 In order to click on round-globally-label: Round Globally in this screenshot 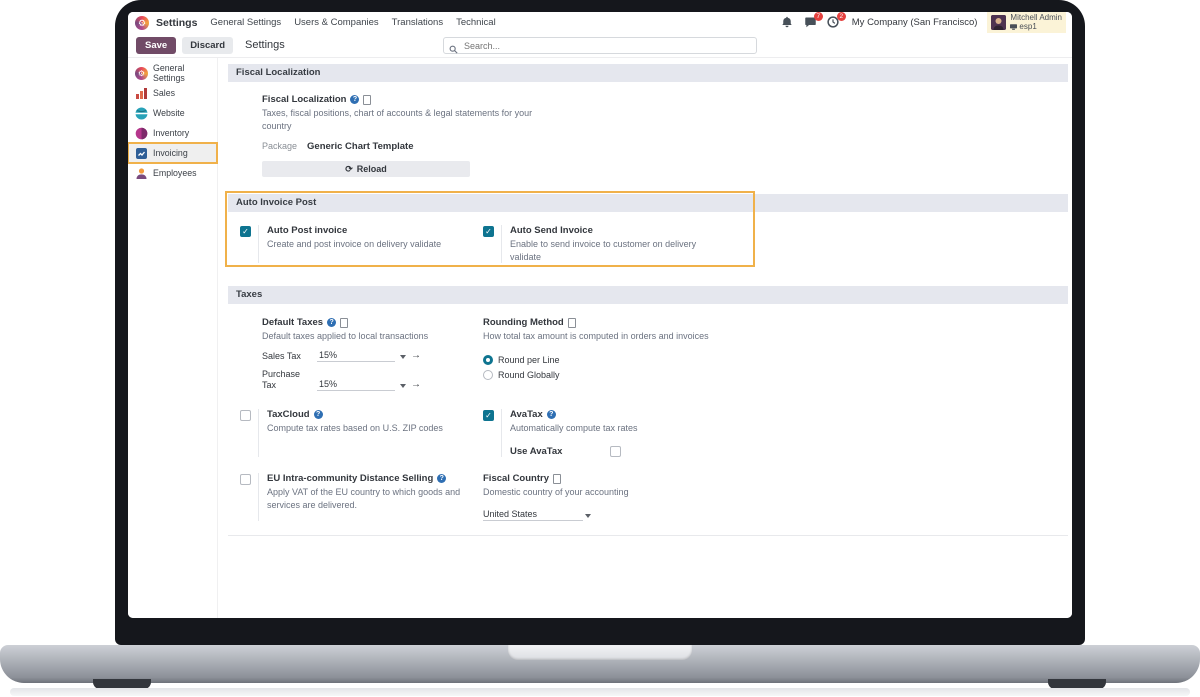, I will do `click(529, 374)`.